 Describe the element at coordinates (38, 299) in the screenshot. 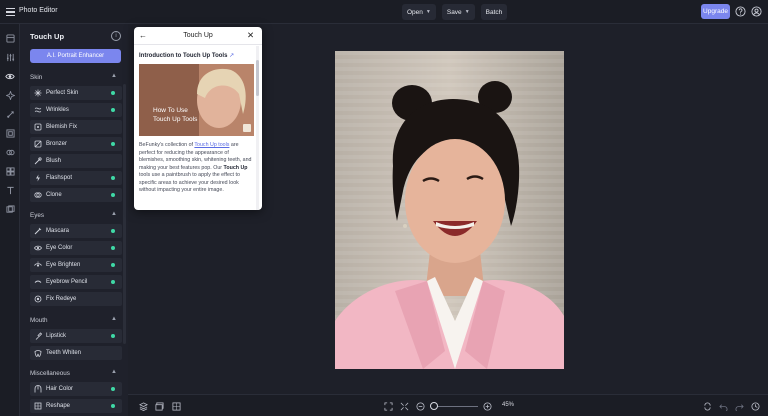

I see `redeye-icon` at that location.